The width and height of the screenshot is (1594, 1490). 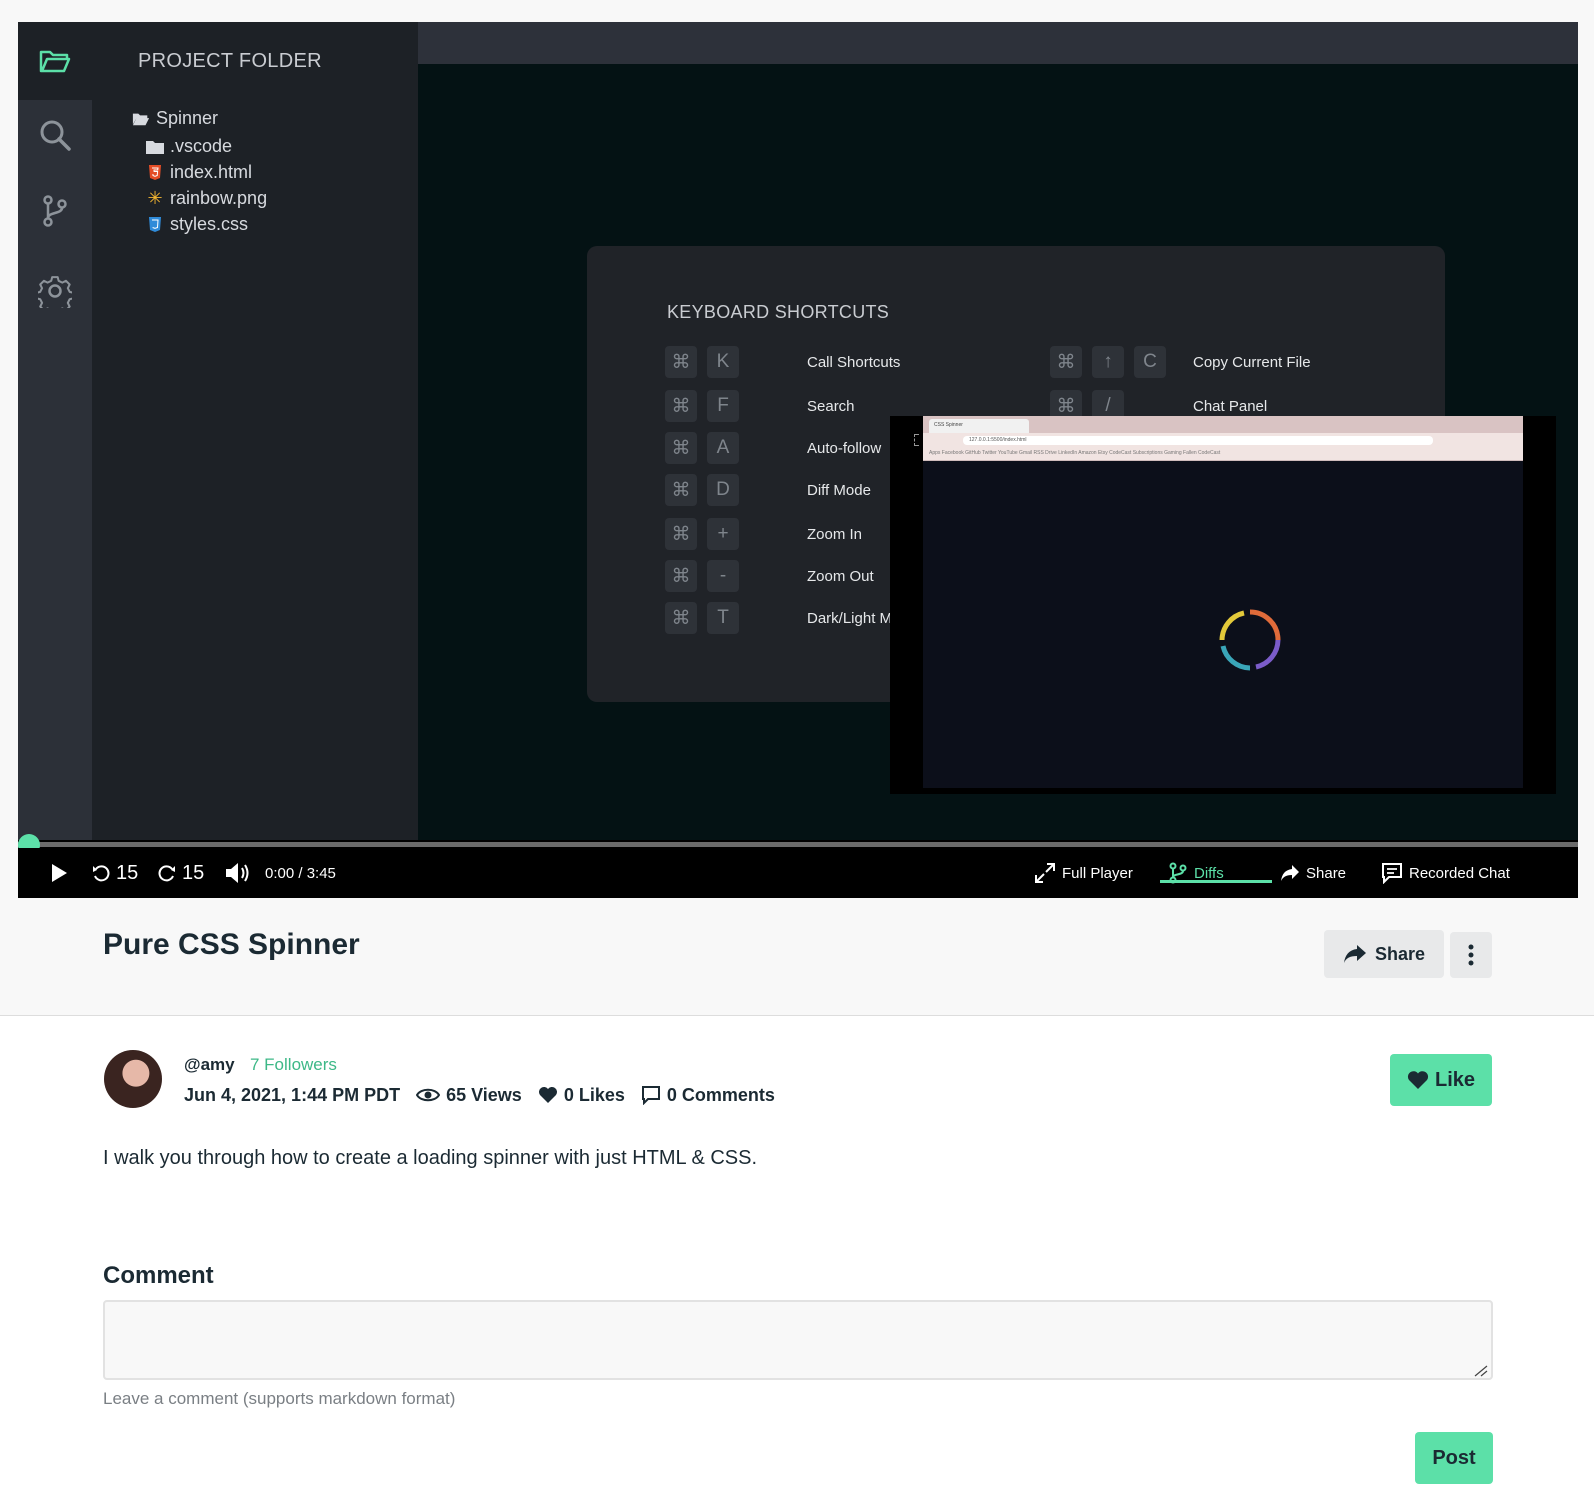 I want to click on shortcut-label: Zoom In, so click(x=835, y=534).